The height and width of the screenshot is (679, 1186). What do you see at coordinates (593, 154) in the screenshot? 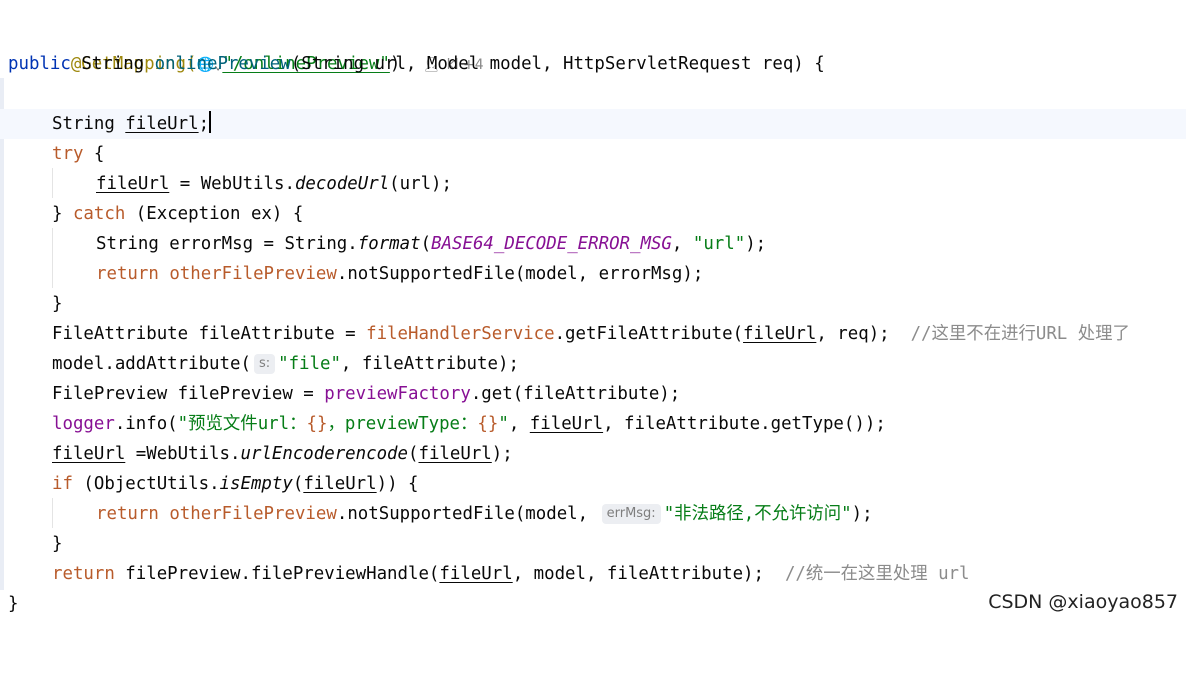
I see `code-line: try {` at bounding box center [593, 154].